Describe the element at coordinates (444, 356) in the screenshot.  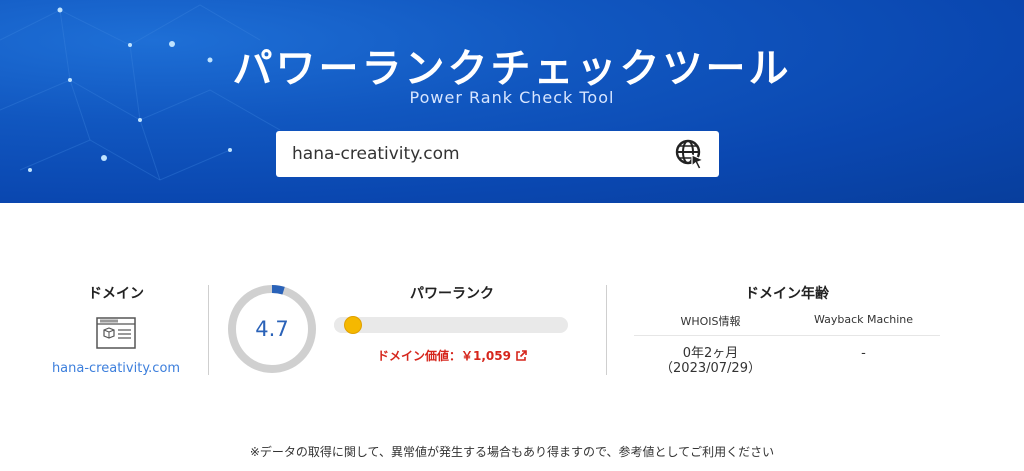
I see `domain-value-text: ドメイン価値：￥1,059` at that location.